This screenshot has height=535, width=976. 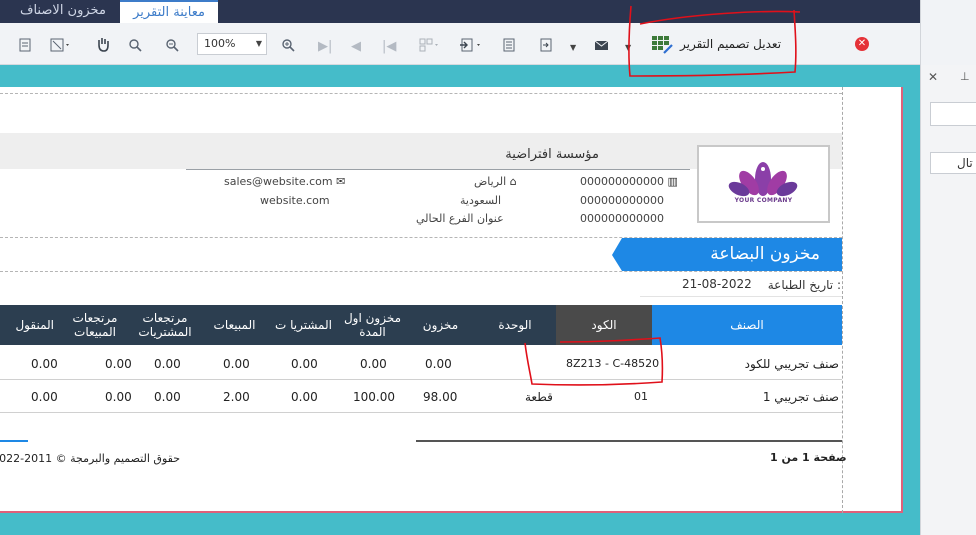 What do you see at coordinates (662, 45) in the screenshot?
I see `report-designer-icon` at bounding box center [662, 45].